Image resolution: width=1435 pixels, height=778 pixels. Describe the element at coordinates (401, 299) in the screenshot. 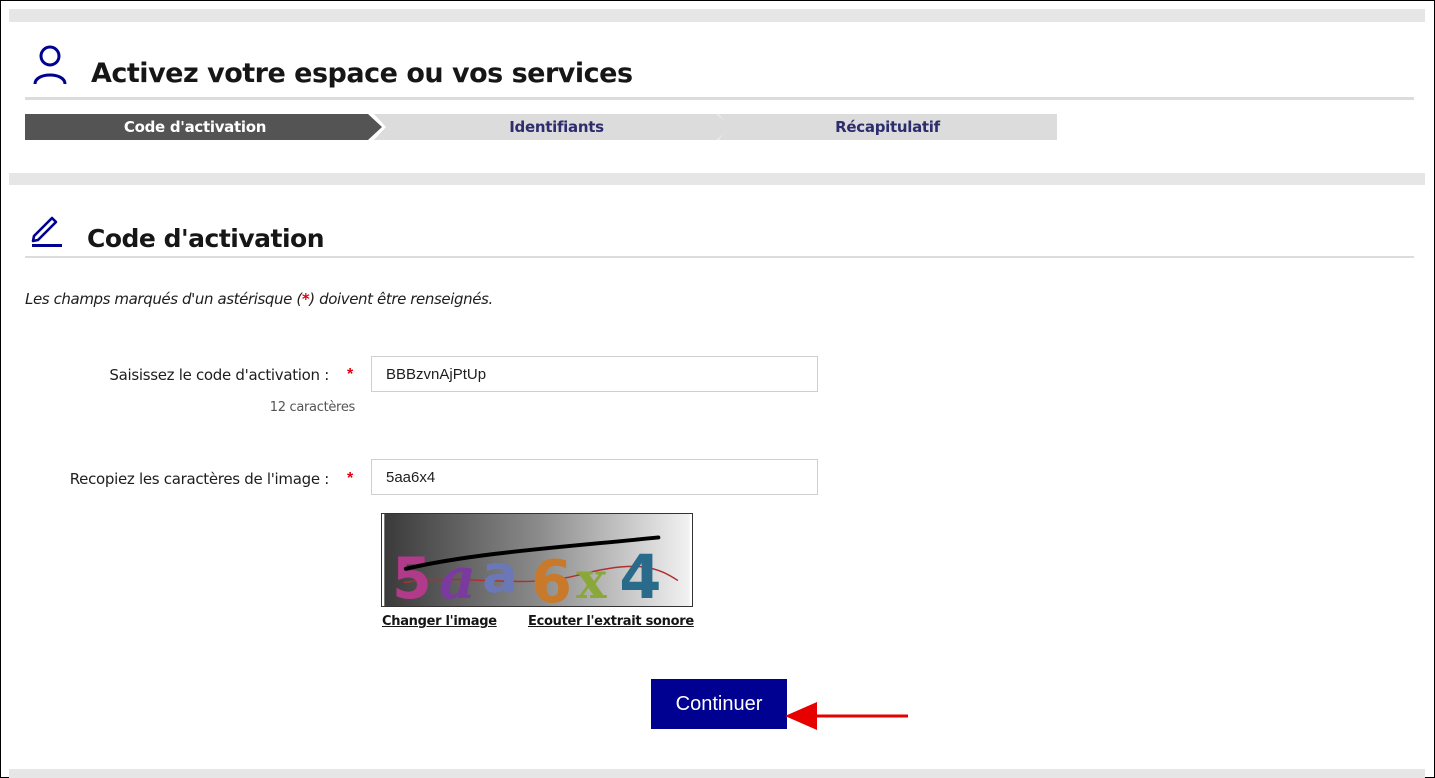

I see `required-note-text-end: ) doivent être renseignés.` at that location.